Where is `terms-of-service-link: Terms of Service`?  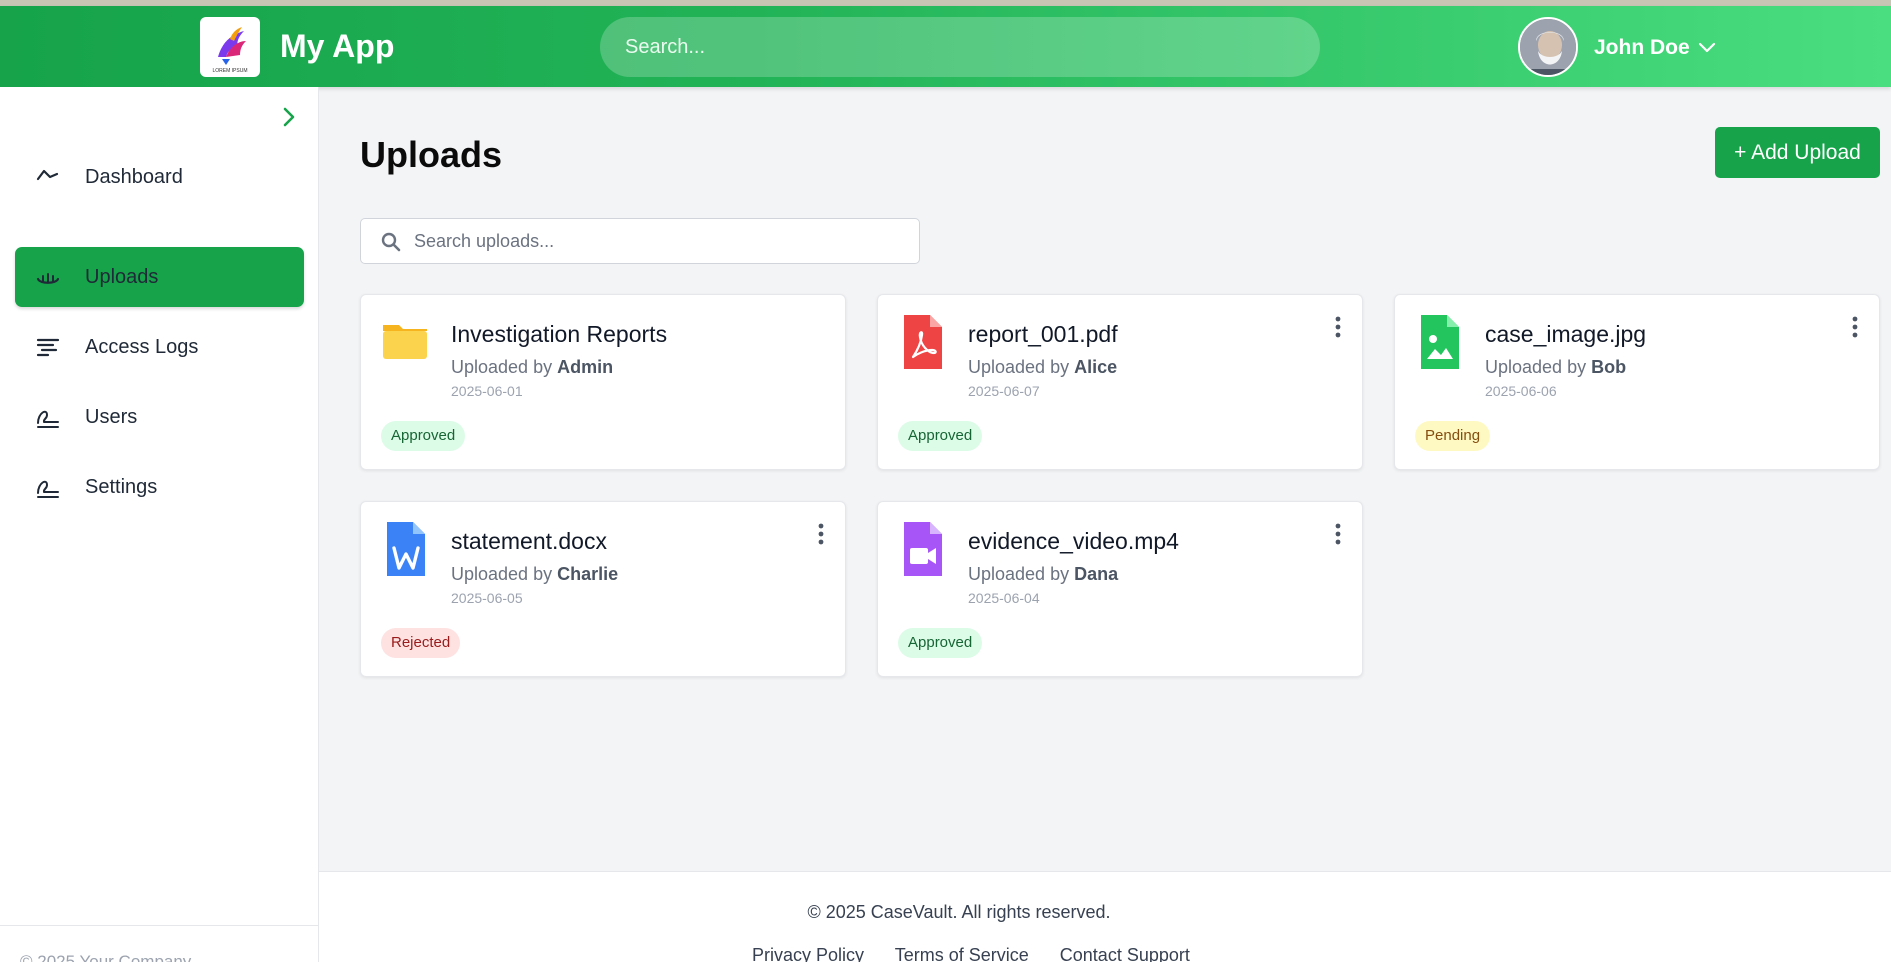 terms-of-service-link: Terms of Service is located at coordinates (962, 953).